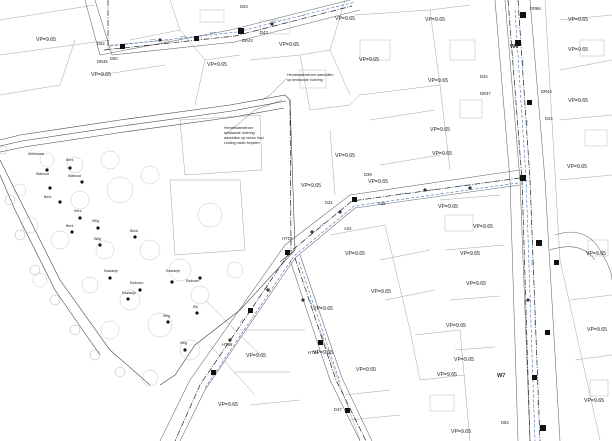  What do you see at coordinates (287, 238) in the screenshot?
I see `manhole-label: HT10` at bounding box center [287, 238].